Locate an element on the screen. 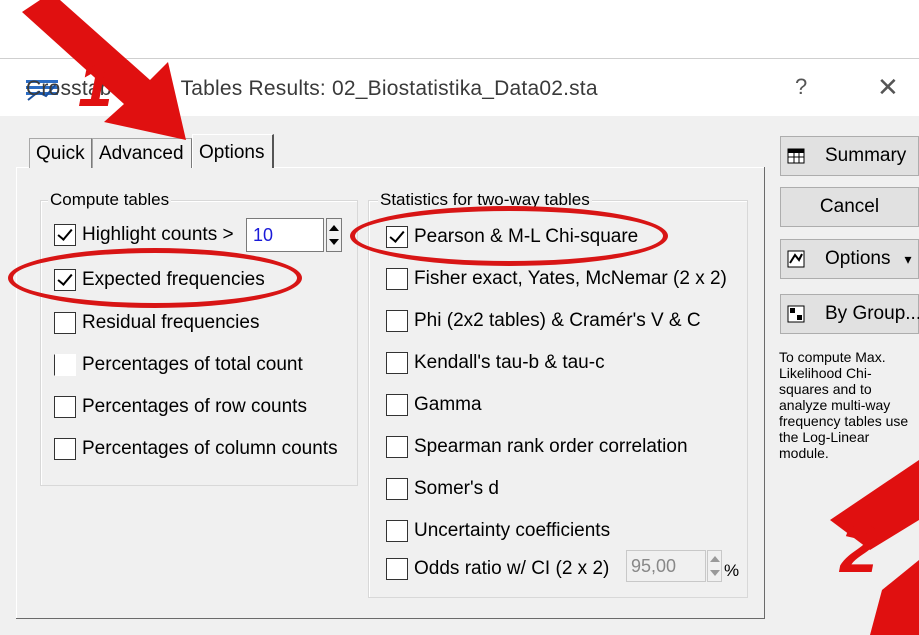 The image size is (919, 635). checkbox-label: Highlight counts > is located at coordinates (158, 234).